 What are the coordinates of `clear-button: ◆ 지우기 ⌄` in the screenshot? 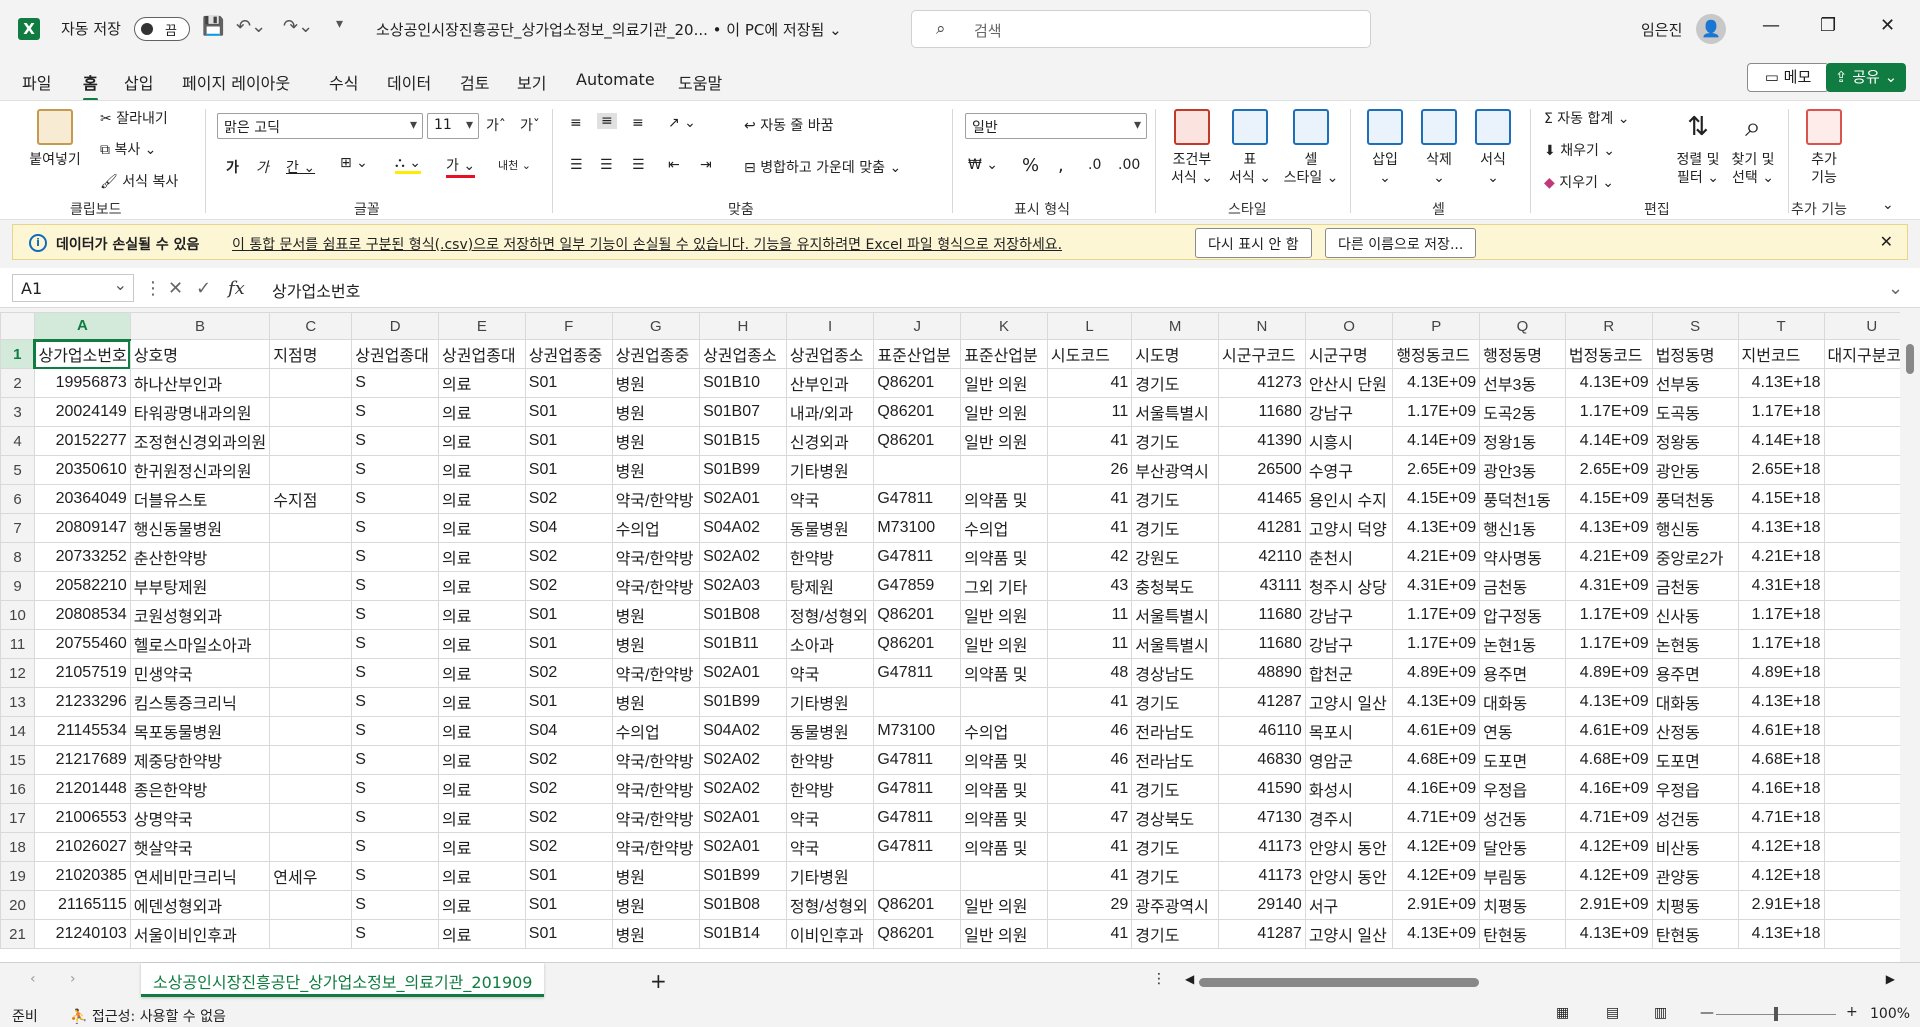 It's located at (1579, 182).